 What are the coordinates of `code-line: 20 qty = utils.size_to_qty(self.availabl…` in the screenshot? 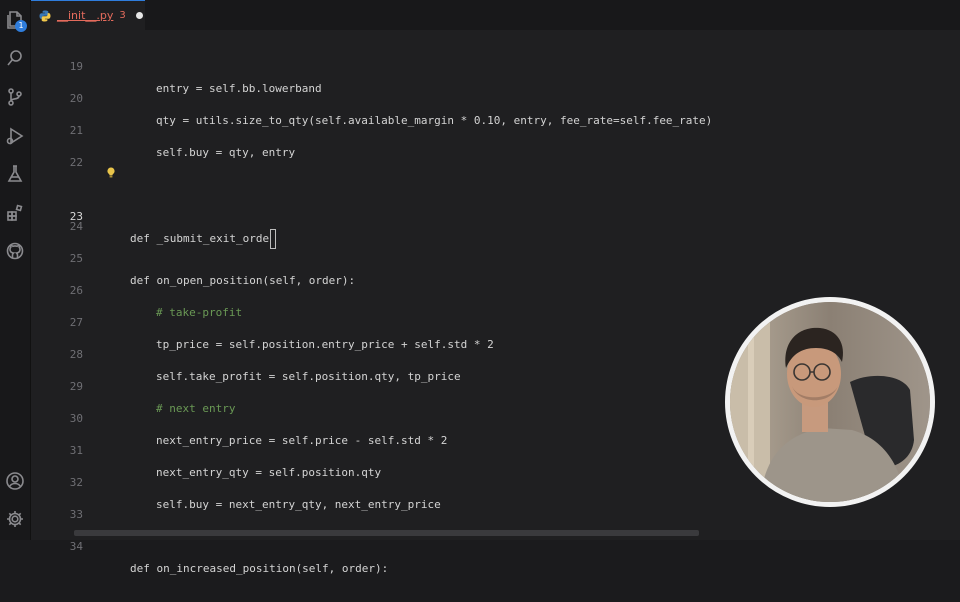 It's located at (495, 96).